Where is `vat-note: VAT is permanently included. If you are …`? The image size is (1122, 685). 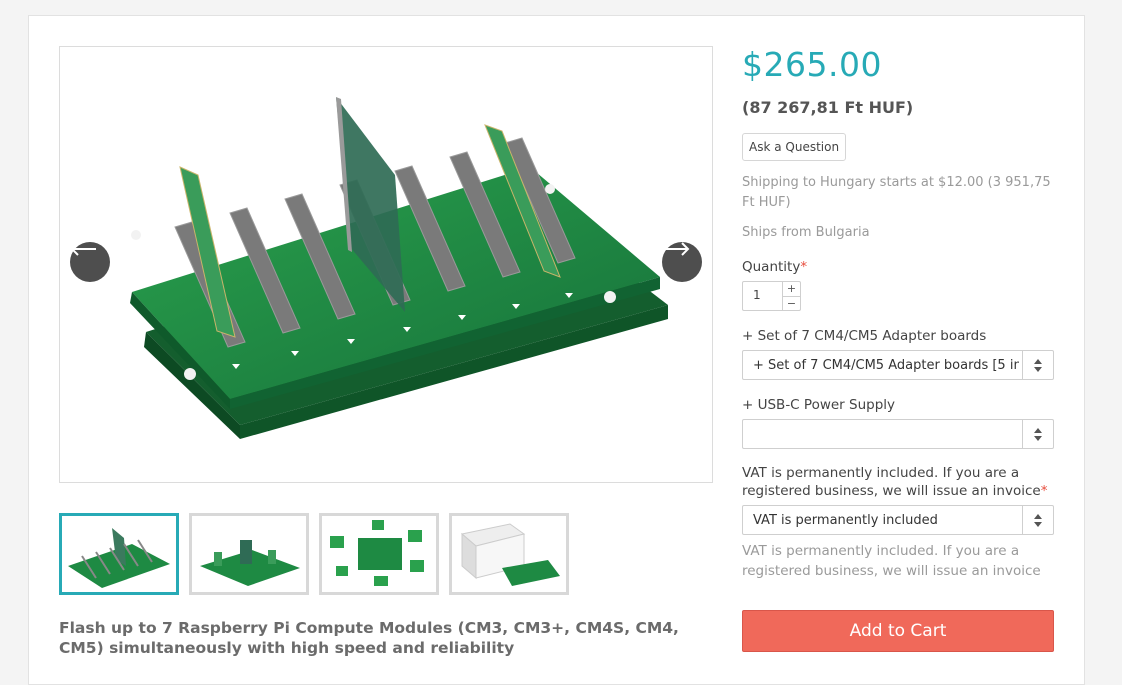 vat-note: VAT is permanently included. If you are … is located at coordinates (891, 561).